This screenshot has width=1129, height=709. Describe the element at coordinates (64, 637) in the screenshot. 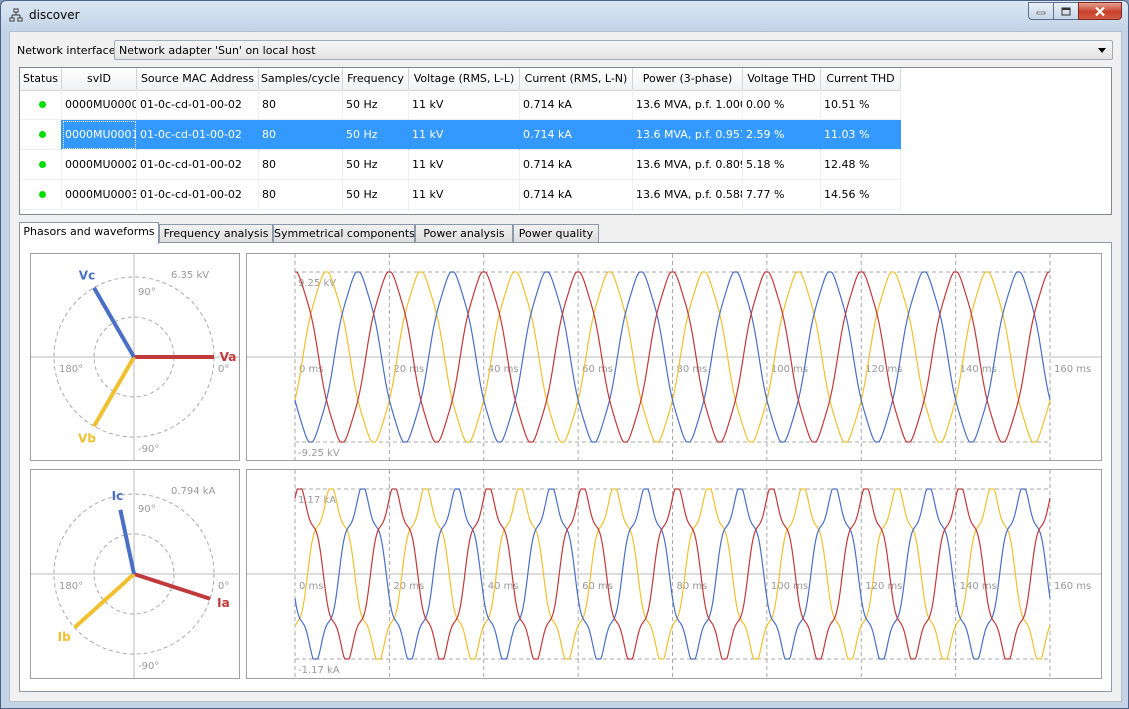

I see `phasor-label-ib: Ib` at that location.